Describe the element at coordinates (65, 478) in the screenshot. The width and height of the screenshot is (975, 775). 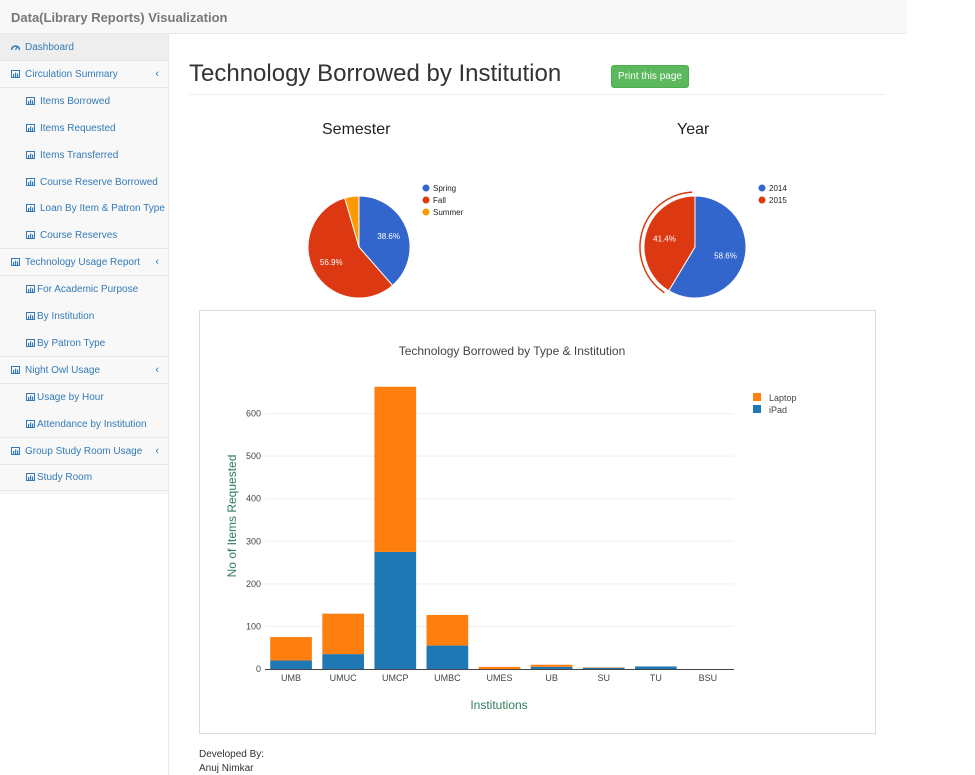
I see `sidebar-item-label: Study Room` at that location.